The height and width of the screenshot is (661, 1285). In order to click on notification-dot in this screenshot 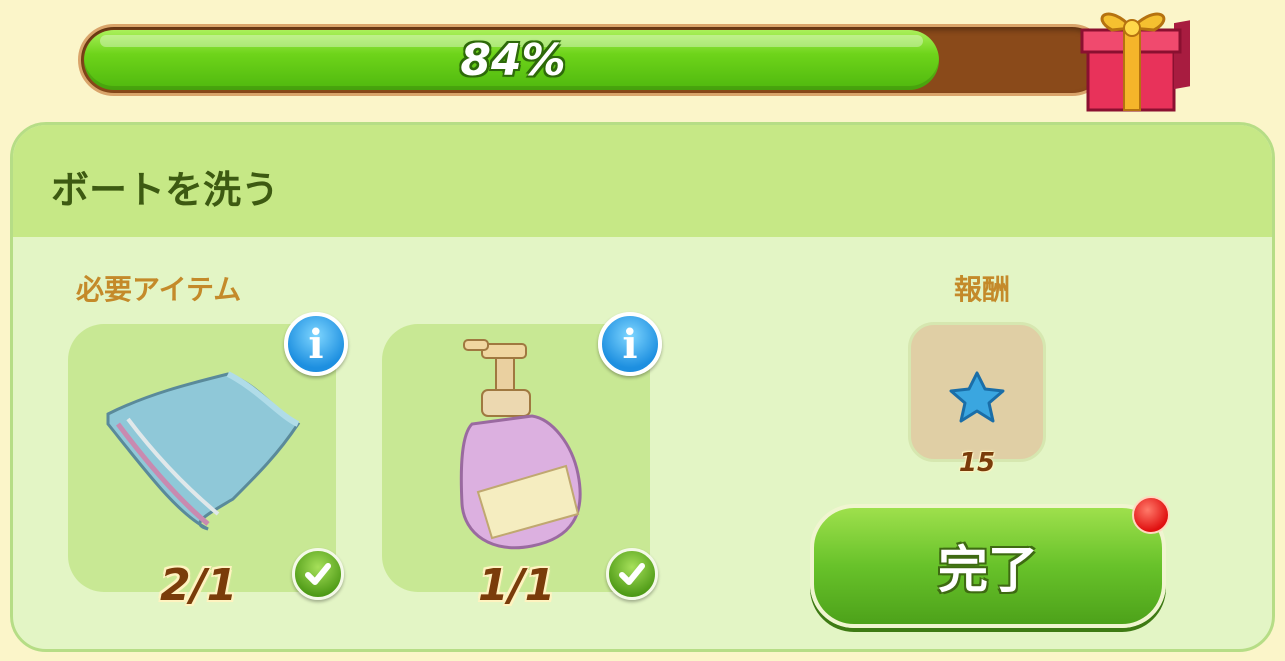, I will do `click(1151, 515)`.